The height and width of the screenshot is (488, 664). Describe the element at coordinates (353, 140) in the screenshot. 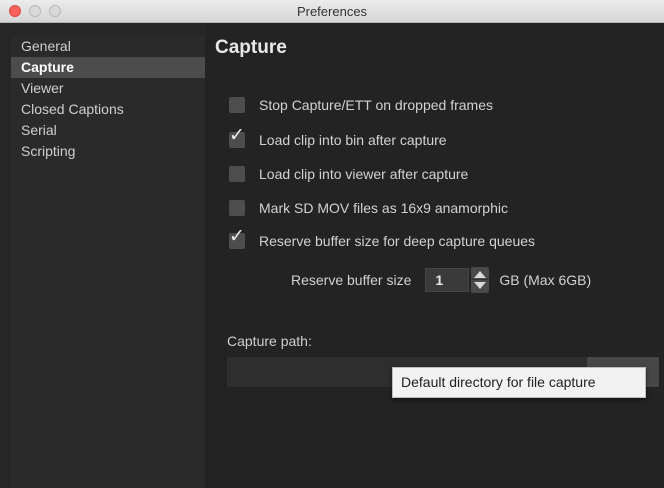

I see `option-label: Load clip into bin after capture` at that location.